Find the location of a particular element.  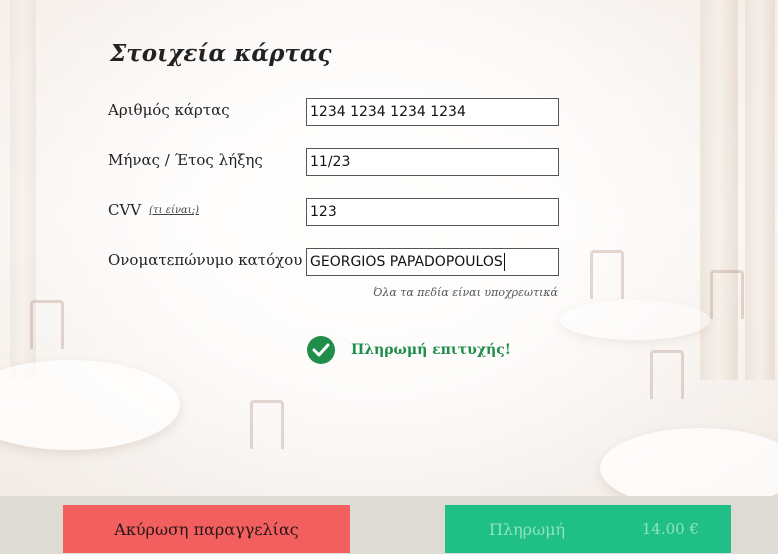

required-note: Όλα τα πεδία είναι υποχρεωτικά is located at coordinates (465, 292).